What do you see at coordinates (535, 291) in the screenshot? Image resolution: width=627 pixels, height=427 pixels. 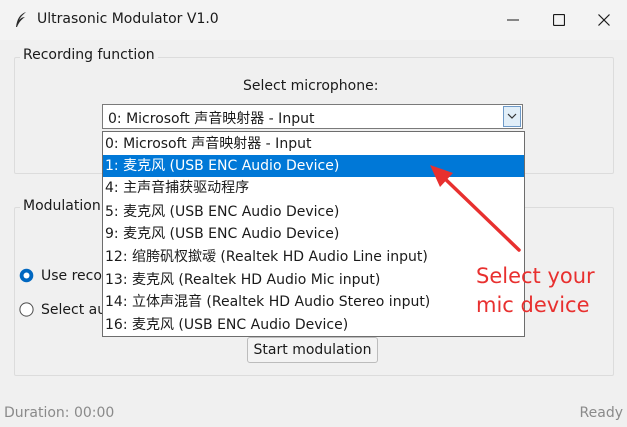 I see `annotation-text: Select your mic device` at bounding box center [535, 291].